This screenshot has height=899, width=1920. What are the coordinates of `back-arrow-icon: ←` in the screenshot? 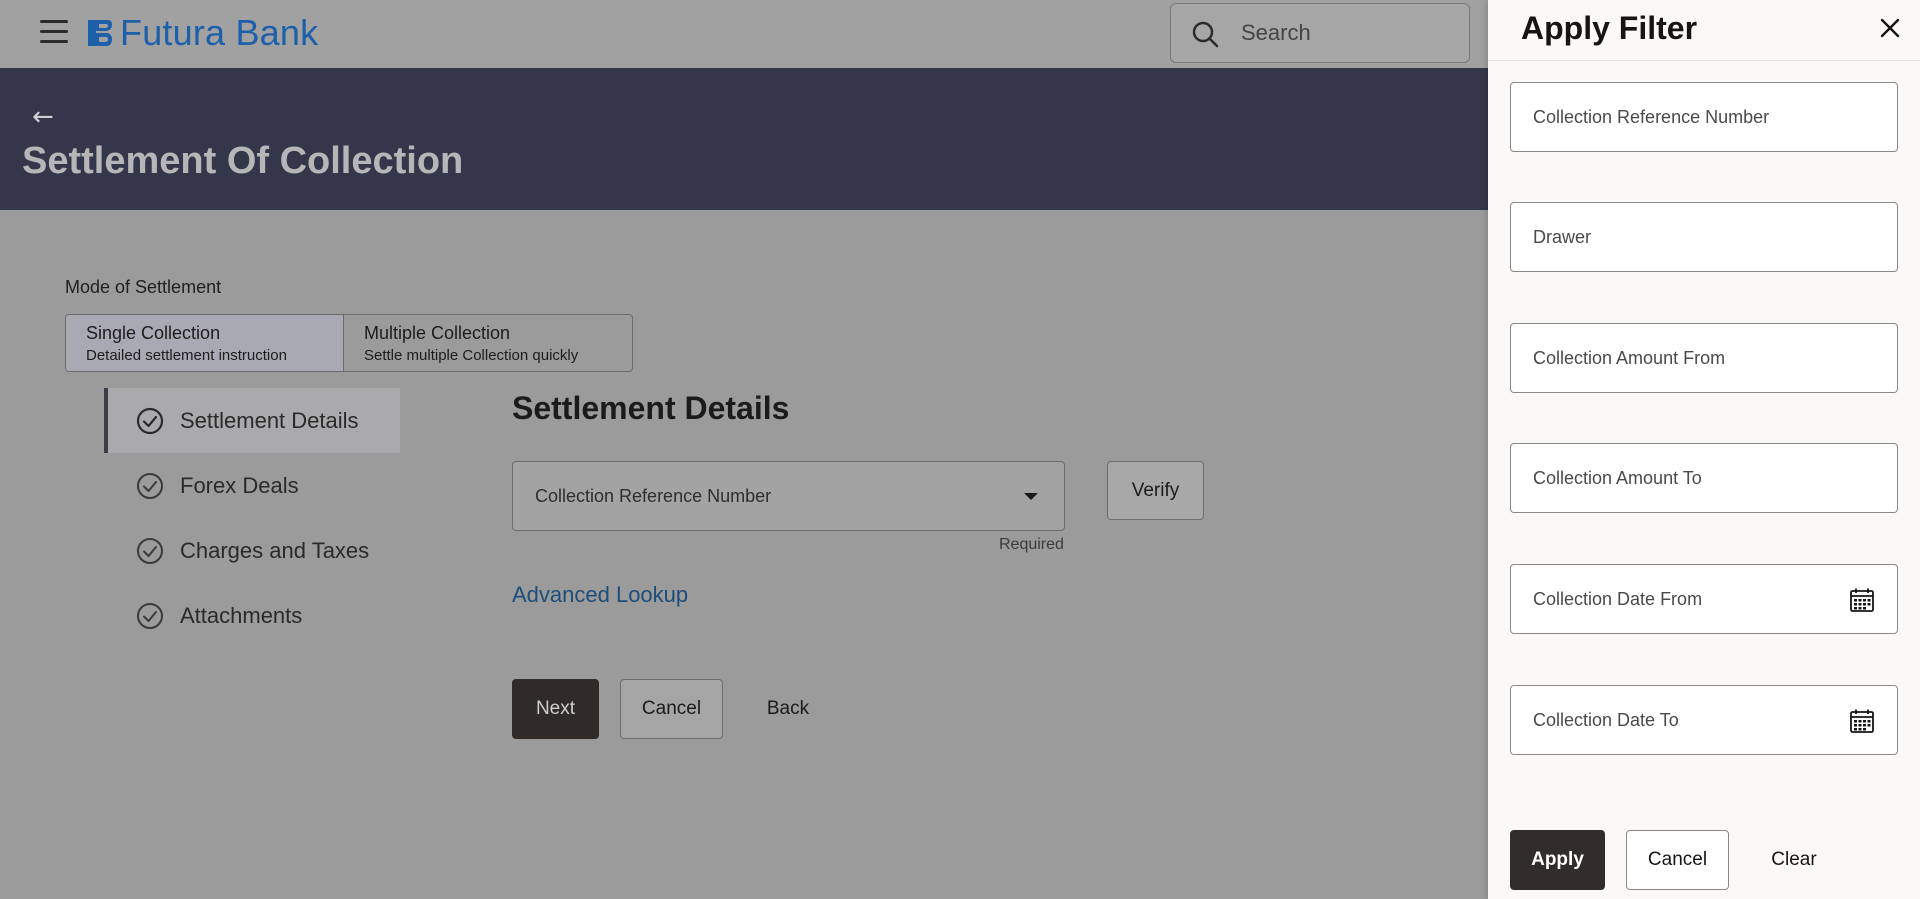 It's located at (43, 117).